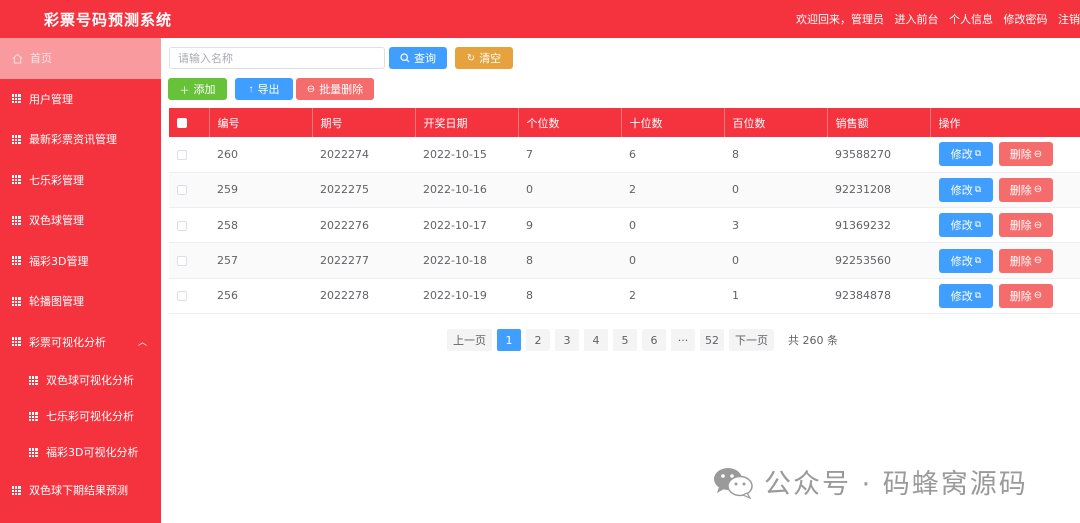 The width and height of the screenshot is (1080, 523). Describe the element at coordinates (261, 122) in the screenshot. I see `column-header: 编号` at that location.